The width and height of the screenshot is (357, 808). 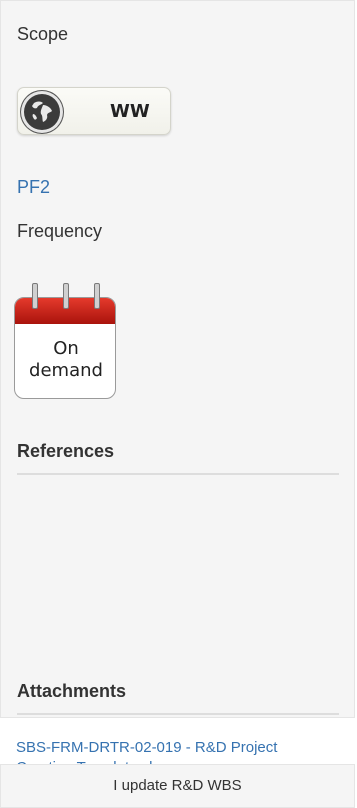 What do you see at coordinates (178, 474) in the screenshot?
I see `references-divider` at bounding box center [178, 474].